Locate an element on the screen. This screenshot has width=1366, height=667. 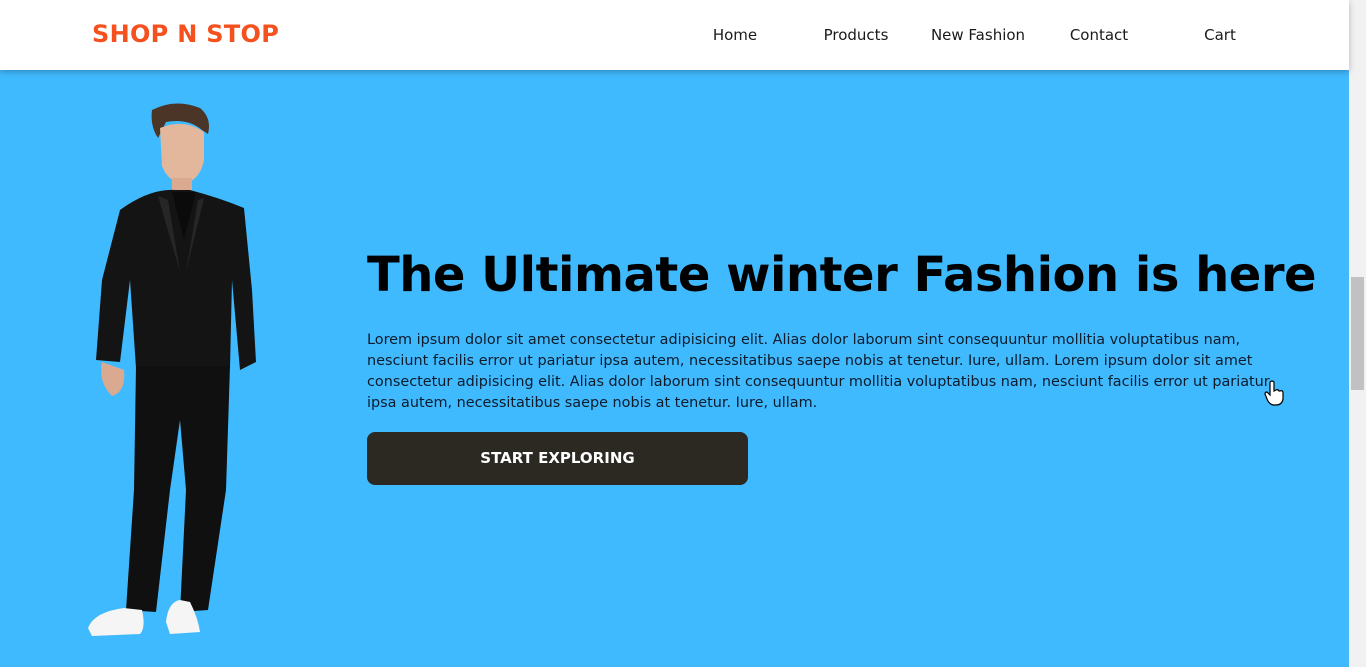
hand-pointer-icon is located at coordinates (1274, 393).